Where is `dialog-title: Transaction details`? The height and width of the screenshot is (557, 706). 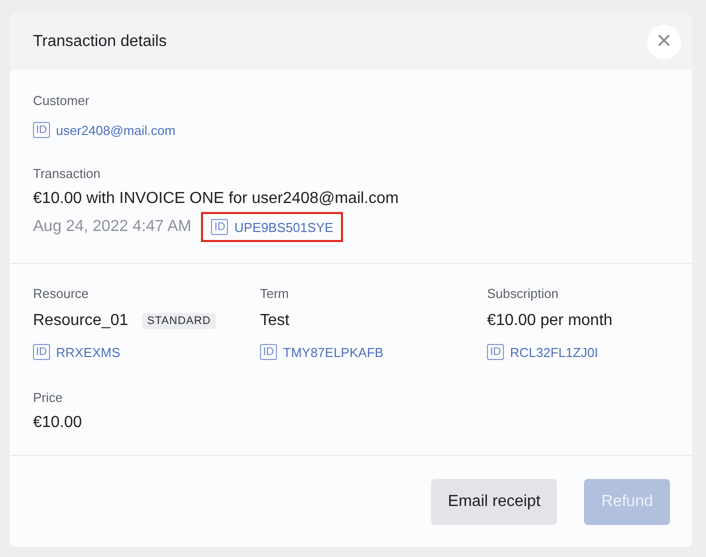 dialog-title: Transaction details is located at coordinates (100, 41).